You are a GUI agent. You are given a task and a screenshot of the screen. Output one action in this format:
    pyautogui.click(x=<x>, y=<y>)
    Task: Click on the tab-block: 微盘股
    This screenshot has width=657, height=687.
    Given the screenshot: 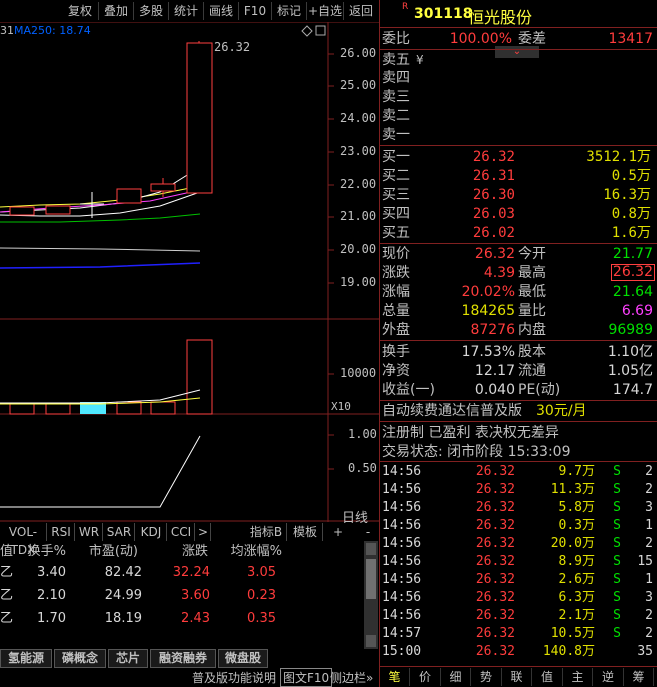 What is the action you would take?
    pyautogui.click(x=243, y=658)
    